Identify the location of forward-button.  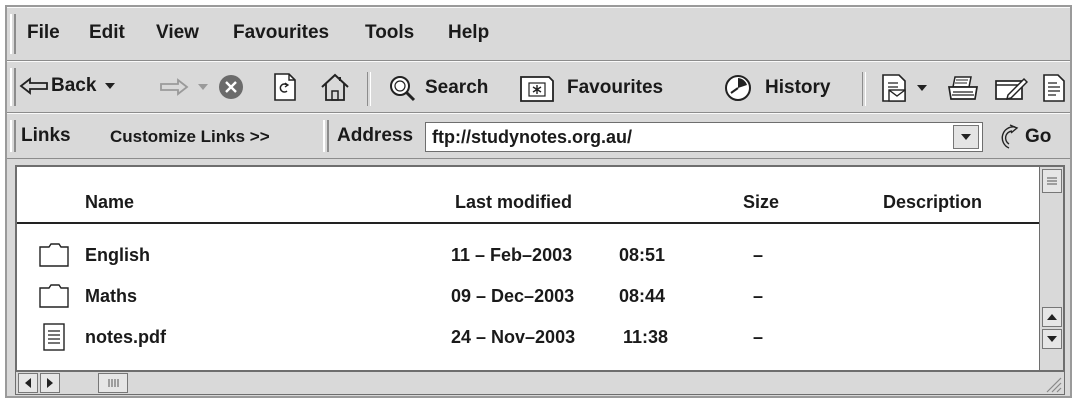
(184, 87).